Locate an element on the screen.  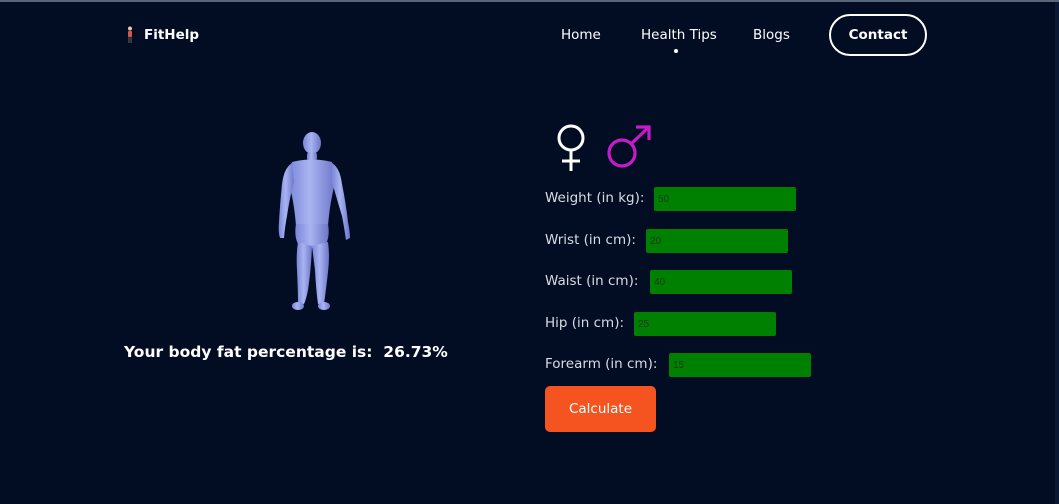
female-symbol-icon is located at coordinates (571, 148).